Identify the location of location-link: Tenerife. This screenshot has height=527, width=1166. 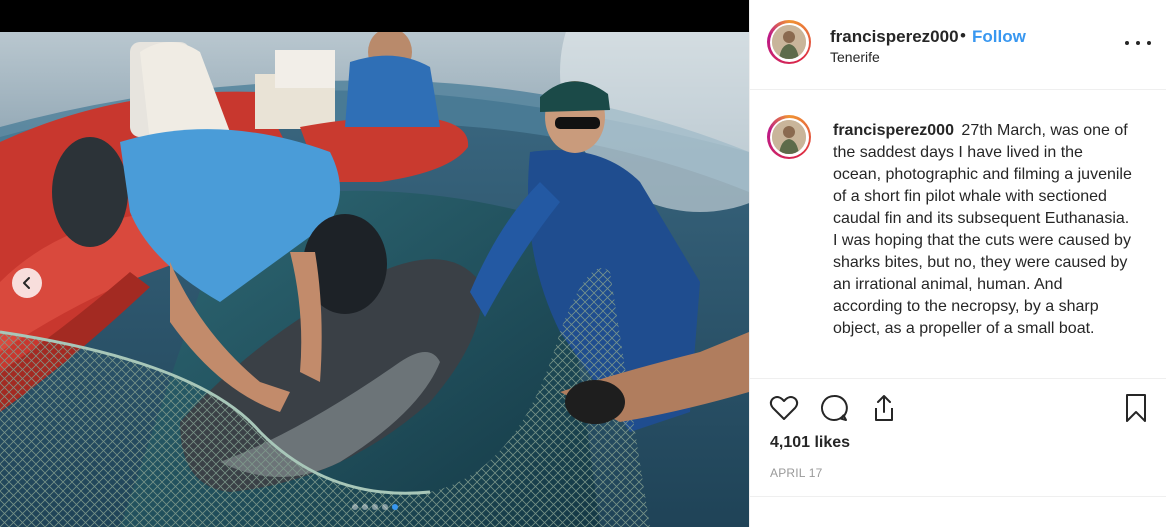
(855, 57).